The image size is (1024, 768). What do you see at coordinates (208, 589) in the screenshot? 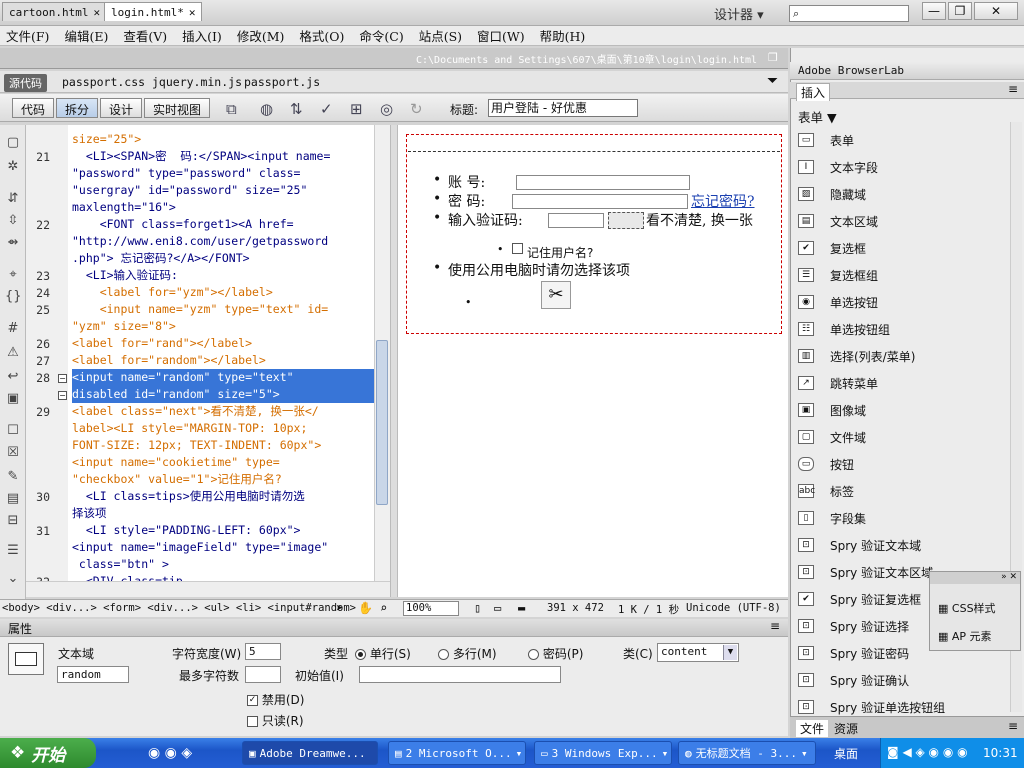
I see `code-horizontal-scrollbar` at bounding box center [208, 589].